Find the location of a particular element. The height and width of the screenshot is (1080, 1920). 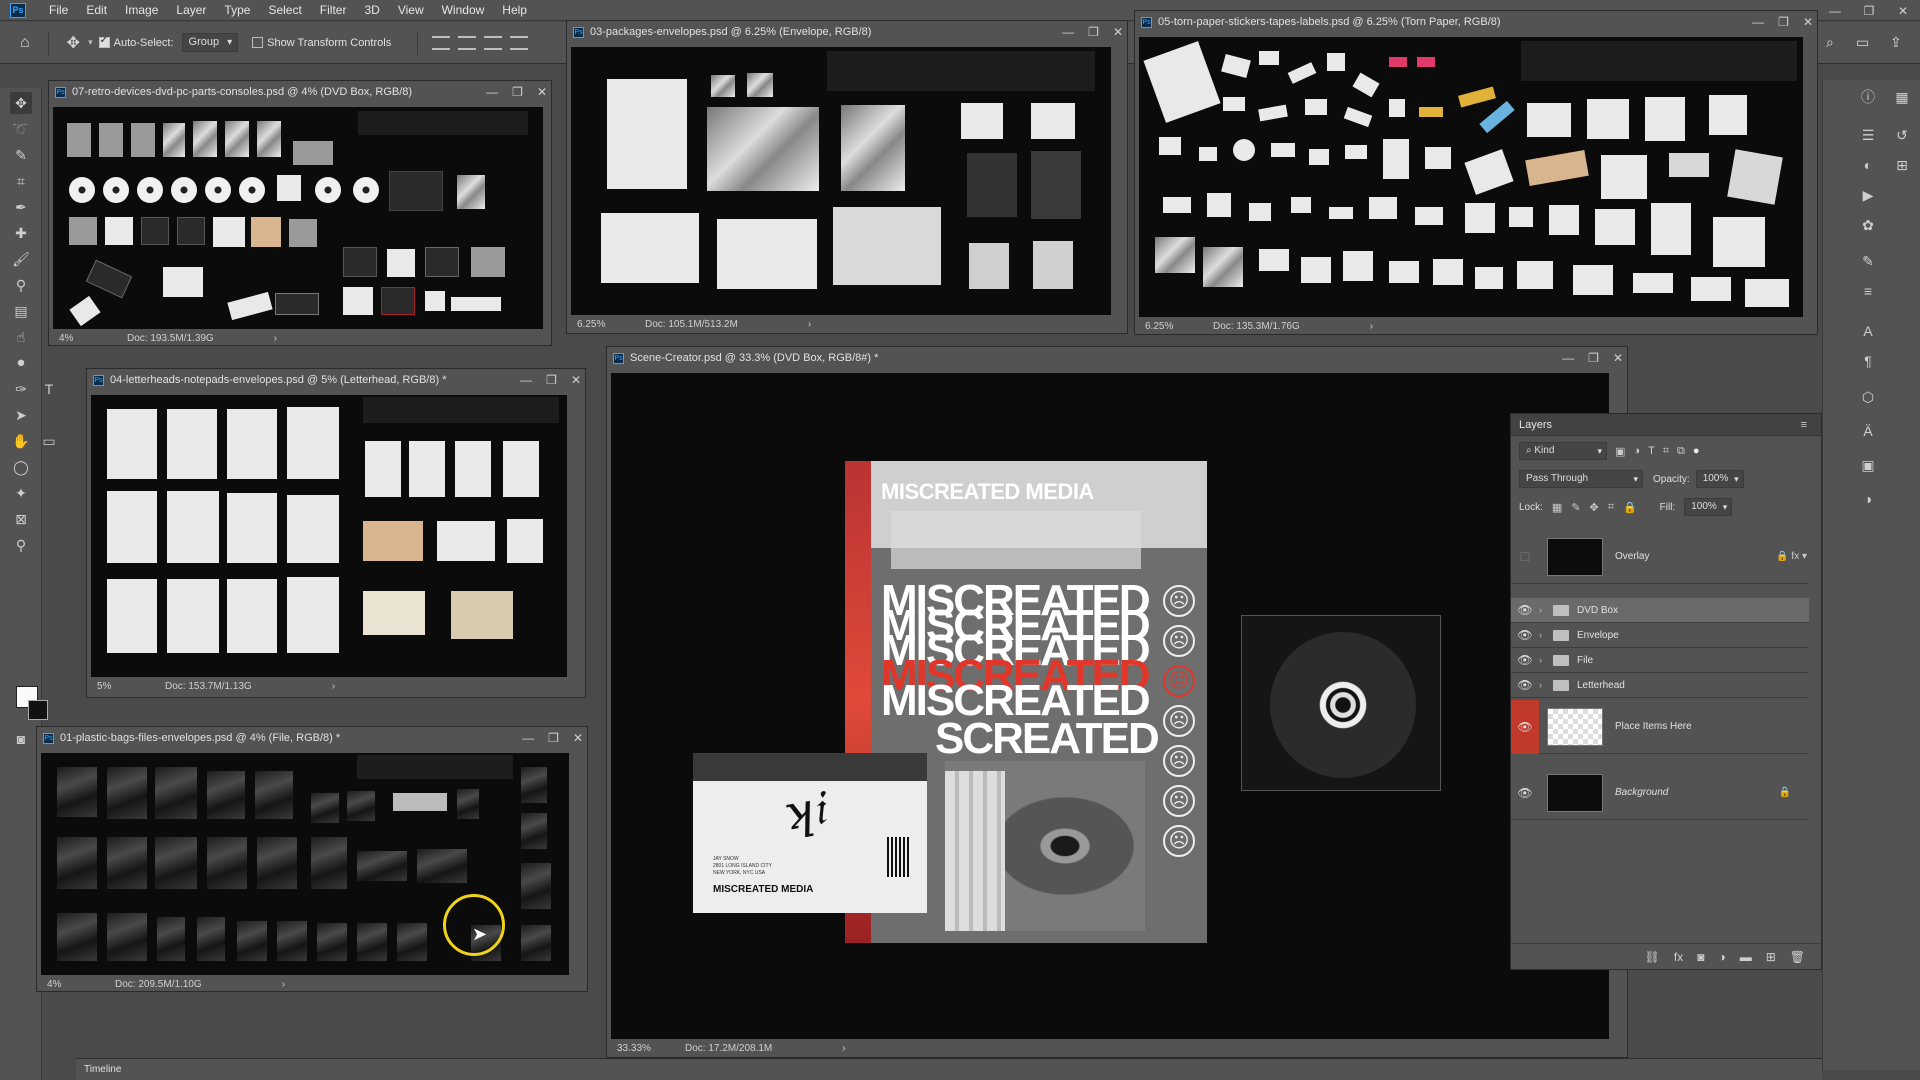

filter-kind-dropdown: ⌕ Kind is located at coordinates (1563, 451).